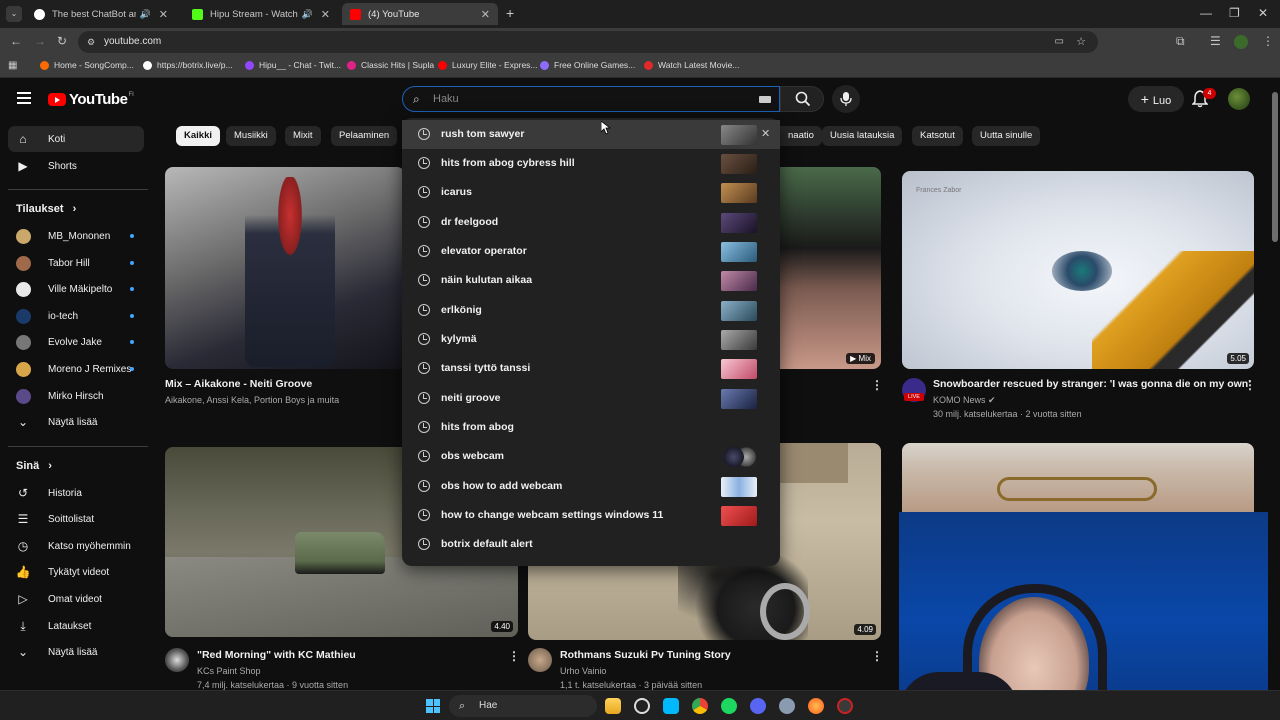 The width and height of the screenshot is (1280, 720). What do you see at coordinates (583, 671) in the screenshot?
I see `channel-name: Urho Vainio` at bounding box center [583, 671].